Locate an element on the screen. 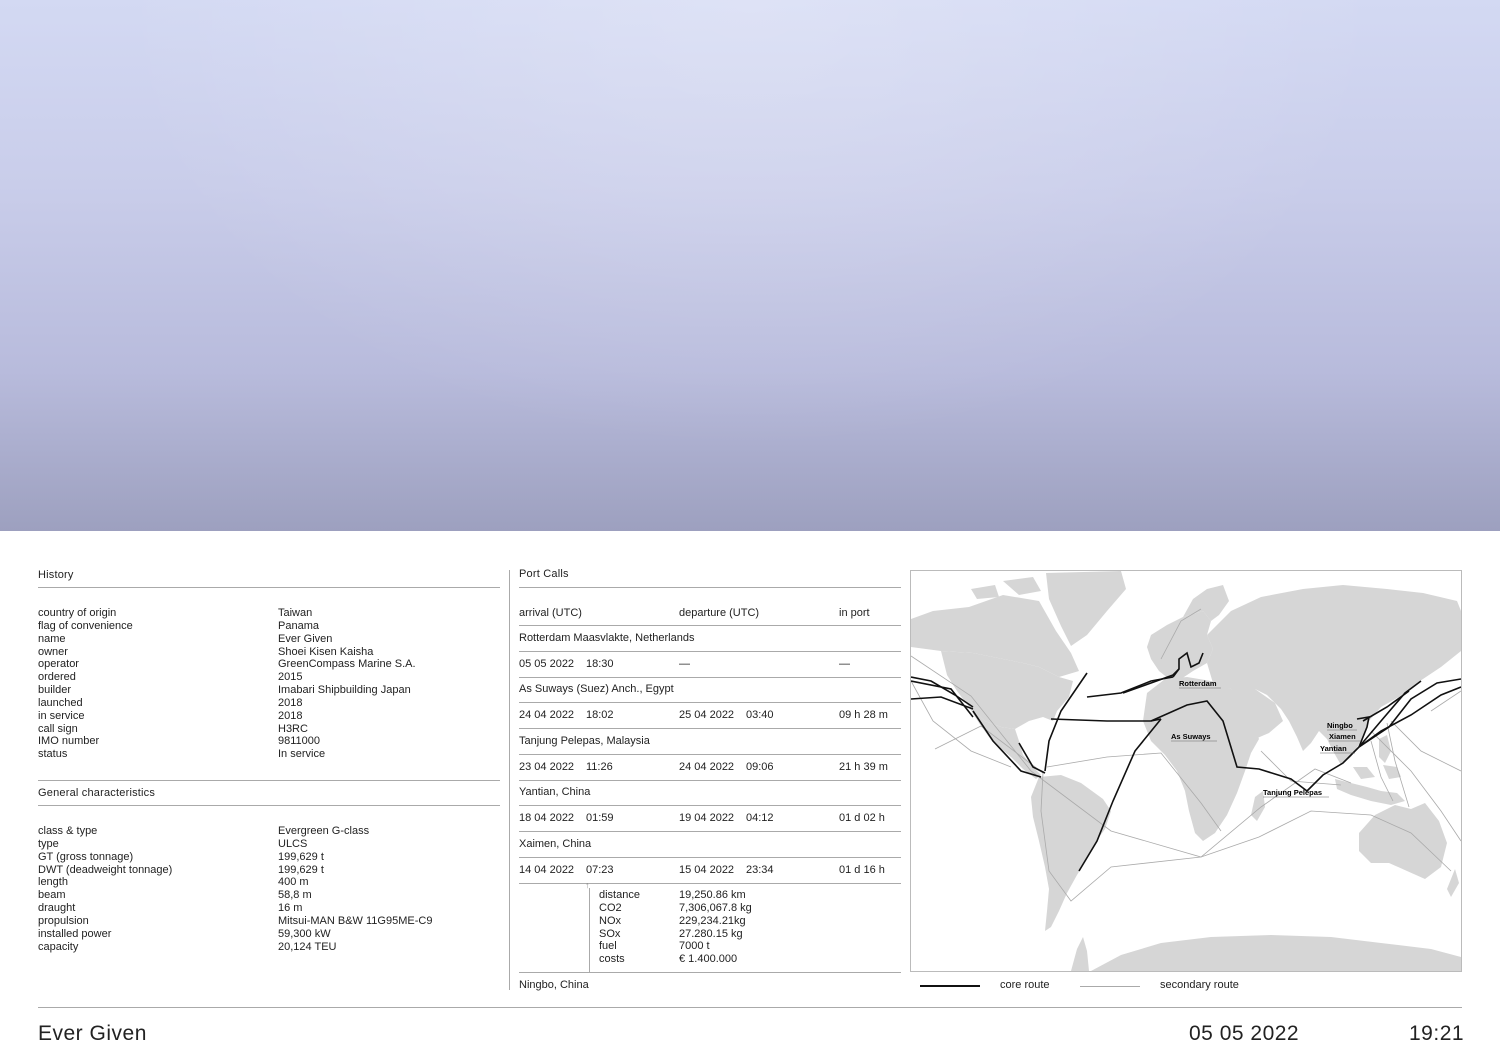  kv-value: 59,300 kW is located at coordinates (304, 933).